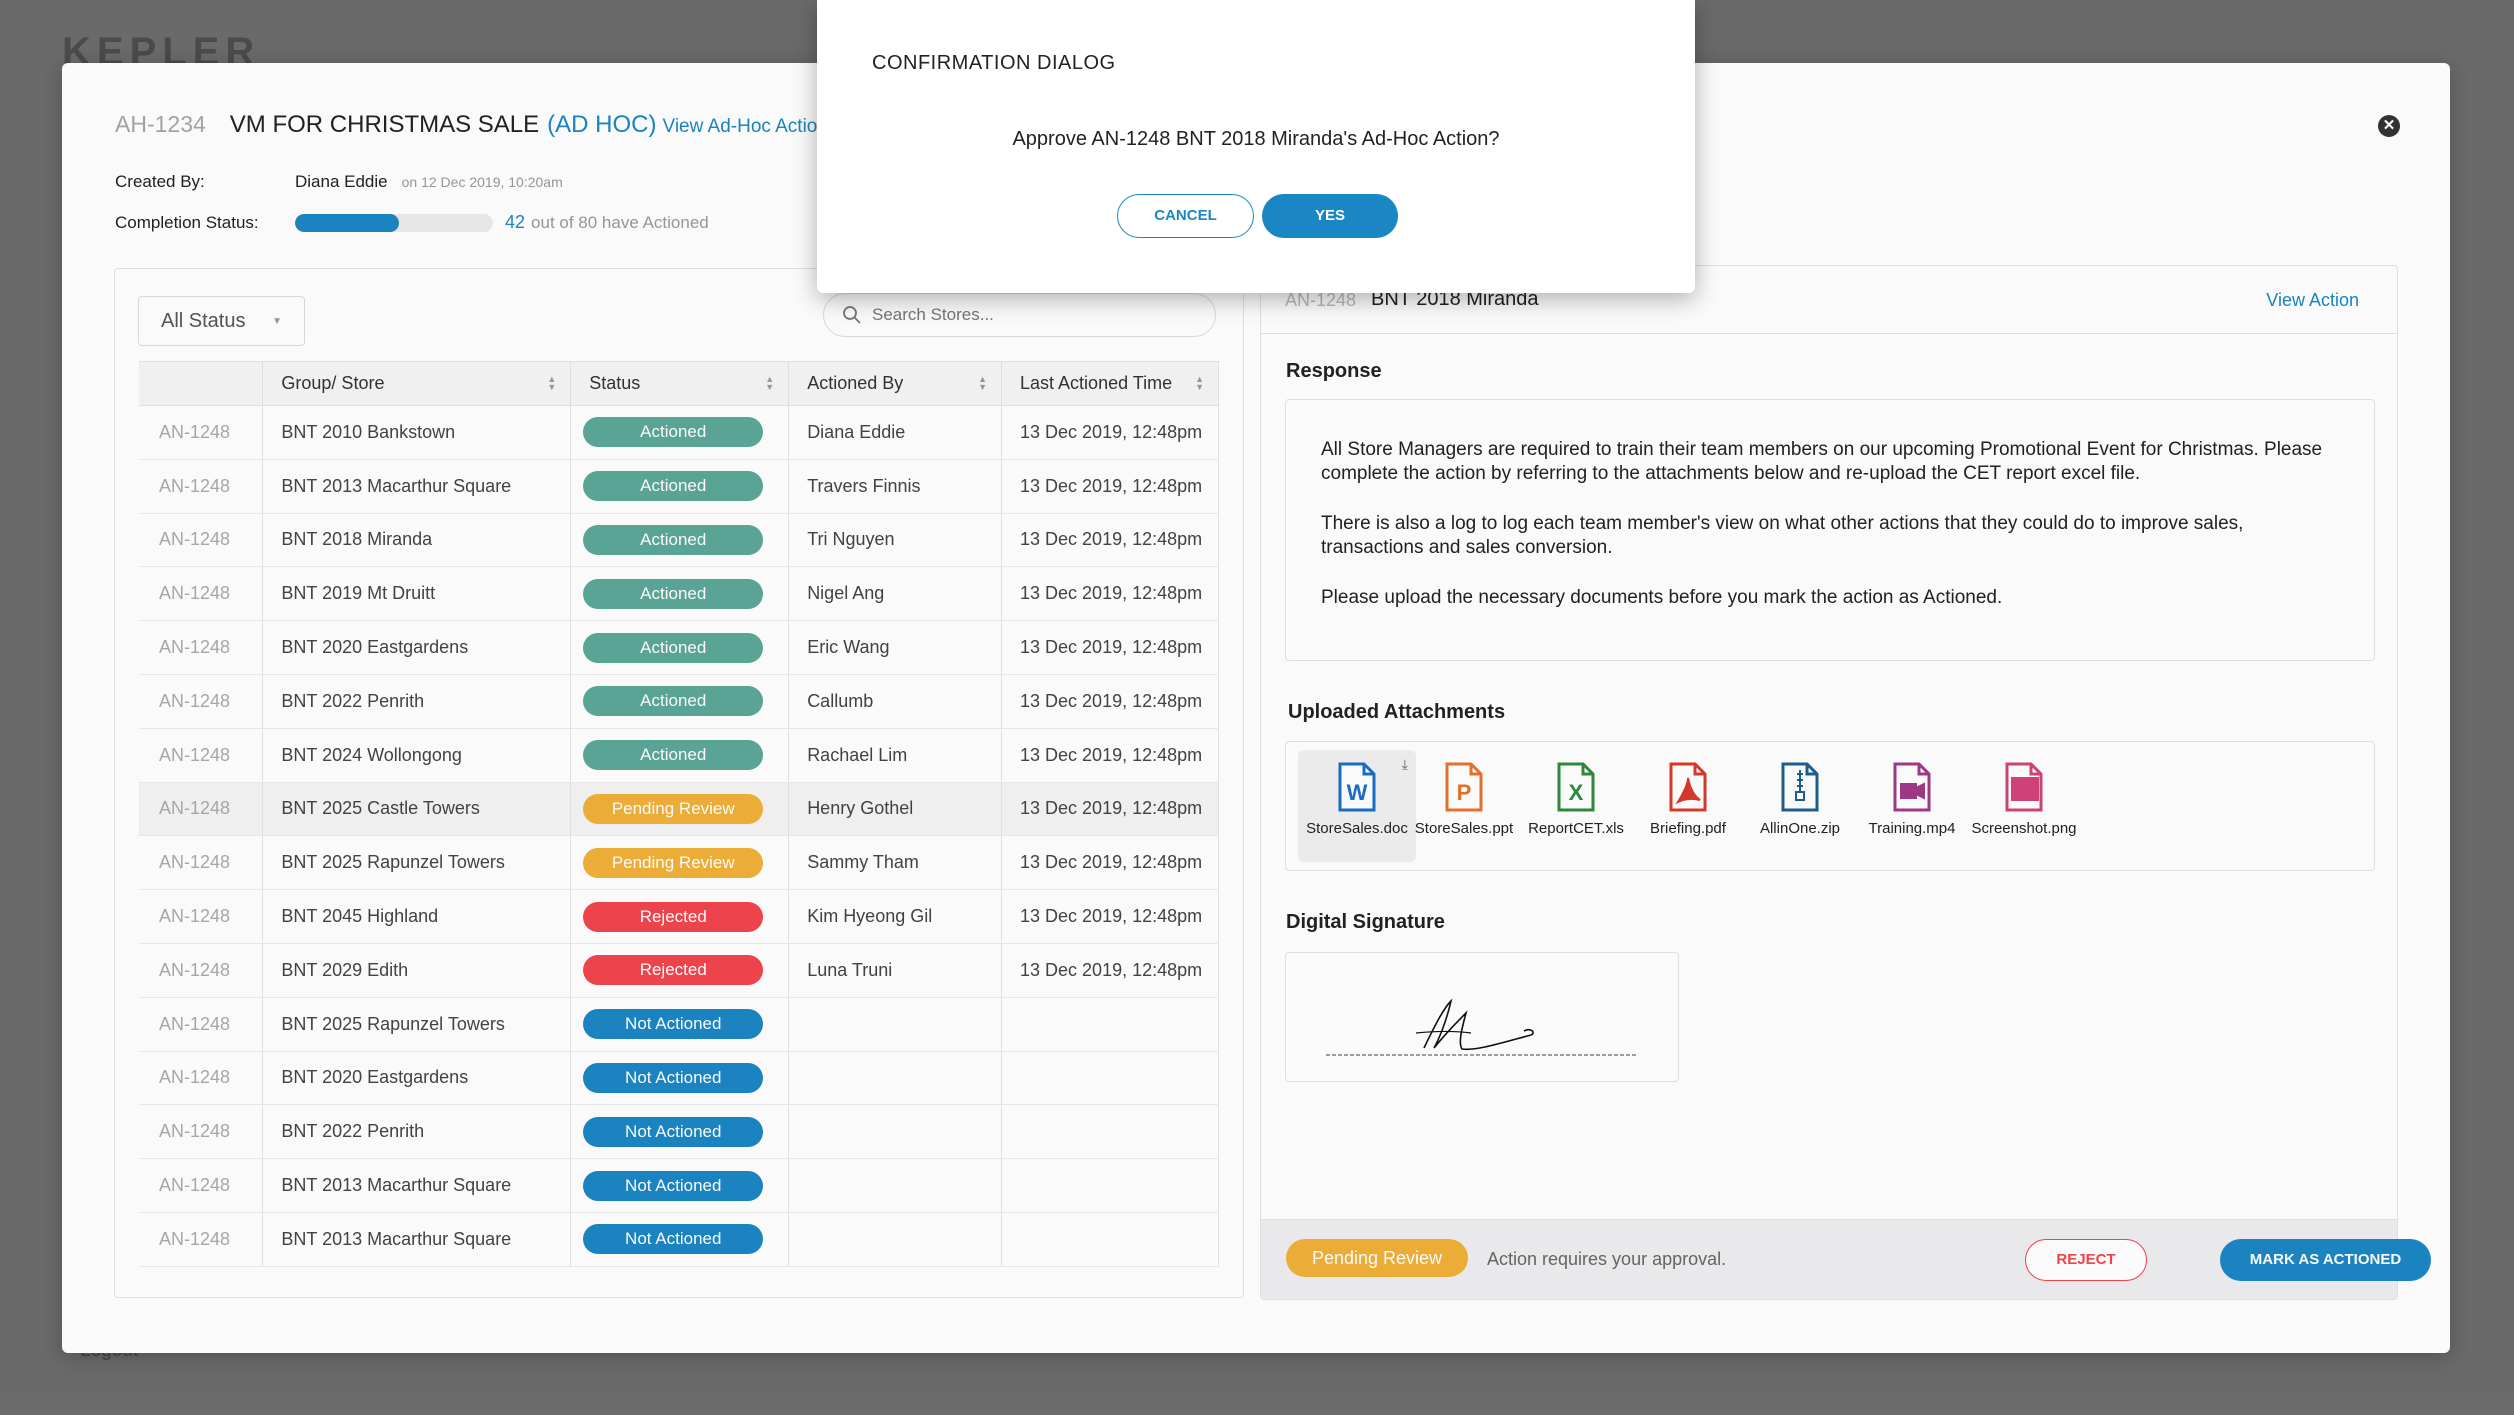  What do you see at coordinates (680, 383) in the screenshot?
I see `column-header: Status ▲ ▼` at bounding box center [680, 383].